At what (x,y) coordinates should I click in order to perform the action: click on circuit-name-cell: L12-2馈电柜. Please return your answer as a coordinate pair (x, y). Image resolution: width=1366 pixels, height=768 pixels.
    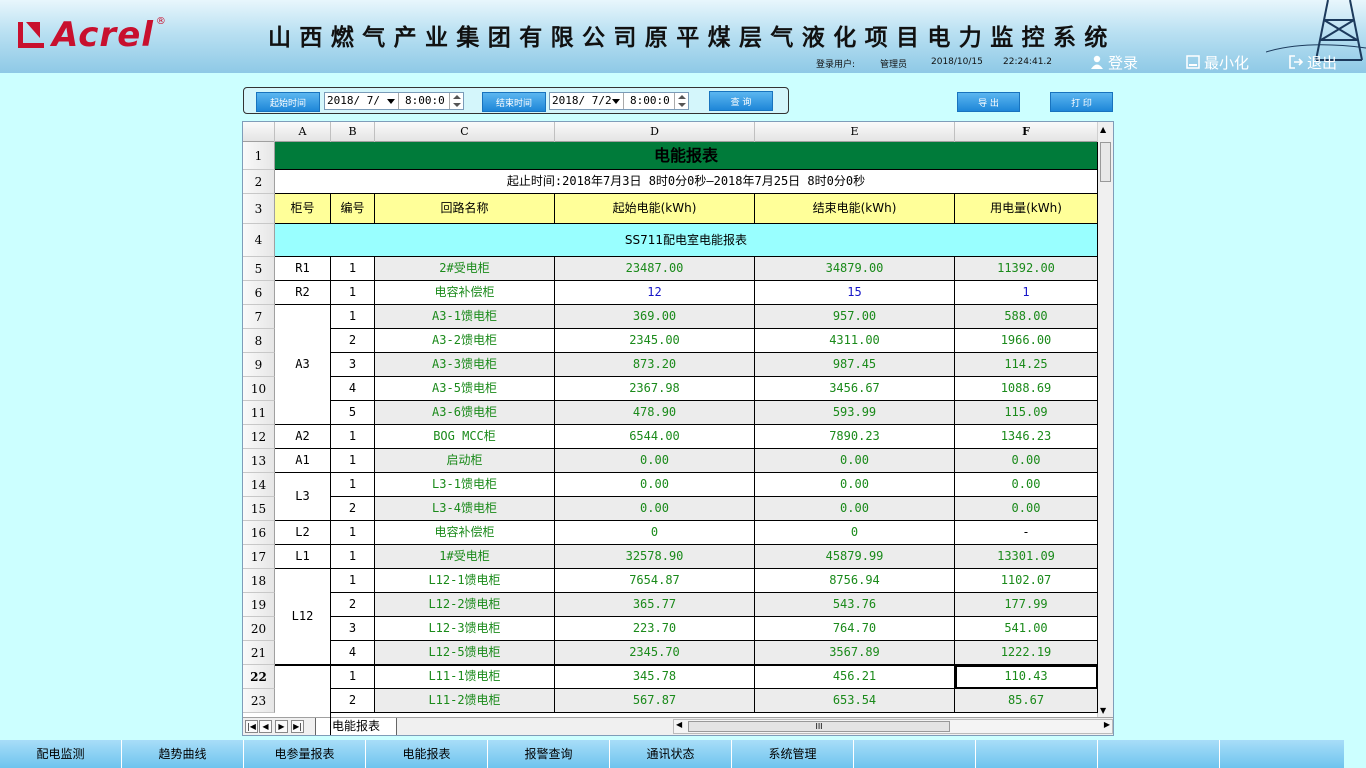
    Looking at the image, I should click on (465, 605).